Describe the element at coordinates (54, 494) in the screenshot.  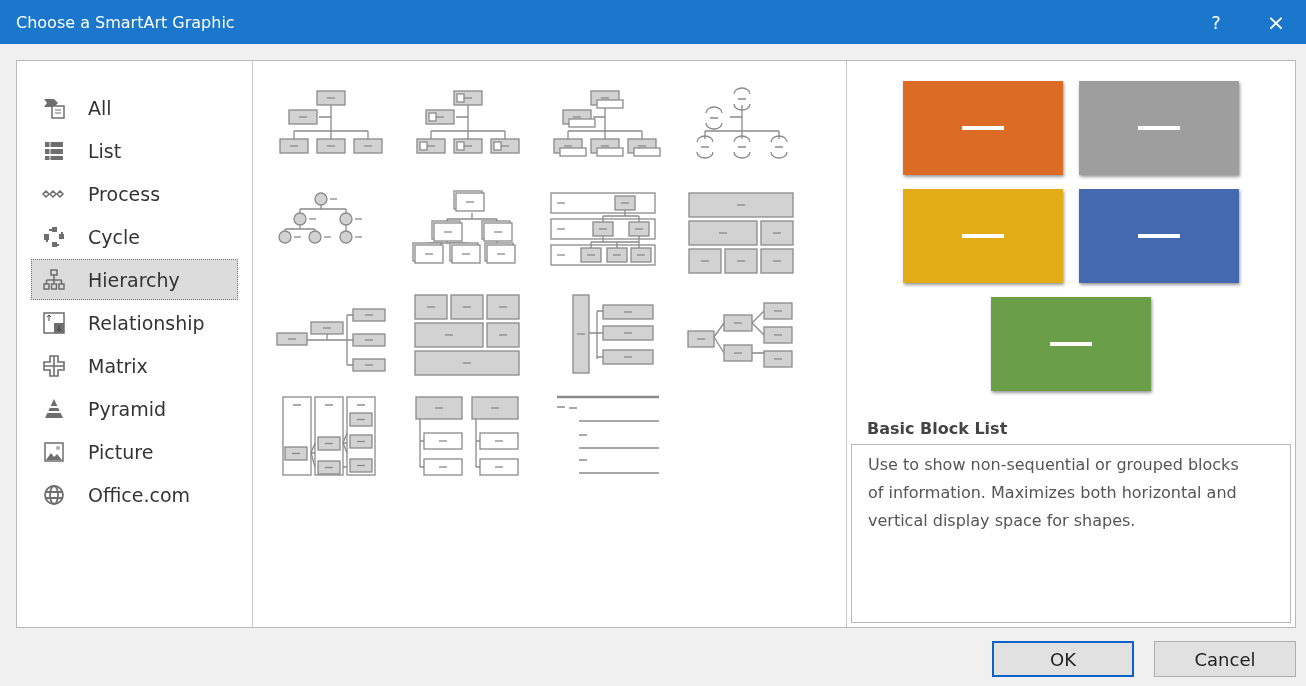
I see `globe-icon` at that location.